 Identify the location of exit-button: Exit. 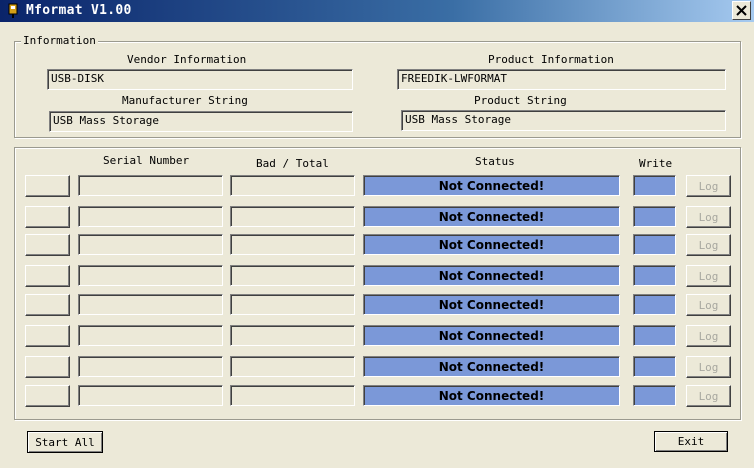
(691, 441).